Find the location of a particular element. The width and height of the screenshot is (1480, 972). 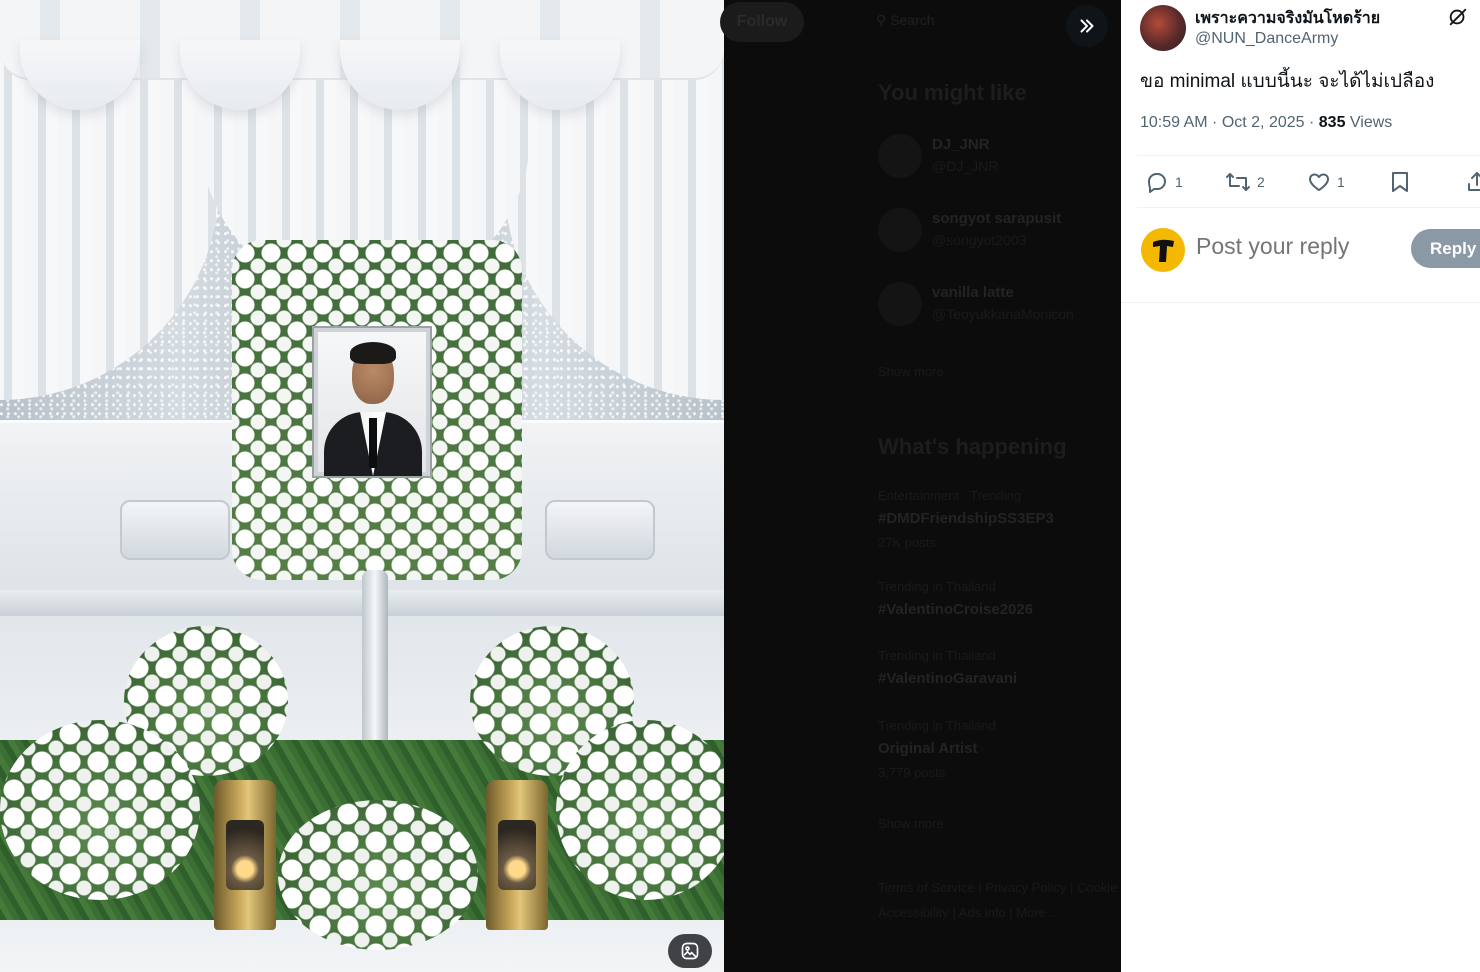

footer-link-terms: Terms of Service is located at coordinates (926, 887).